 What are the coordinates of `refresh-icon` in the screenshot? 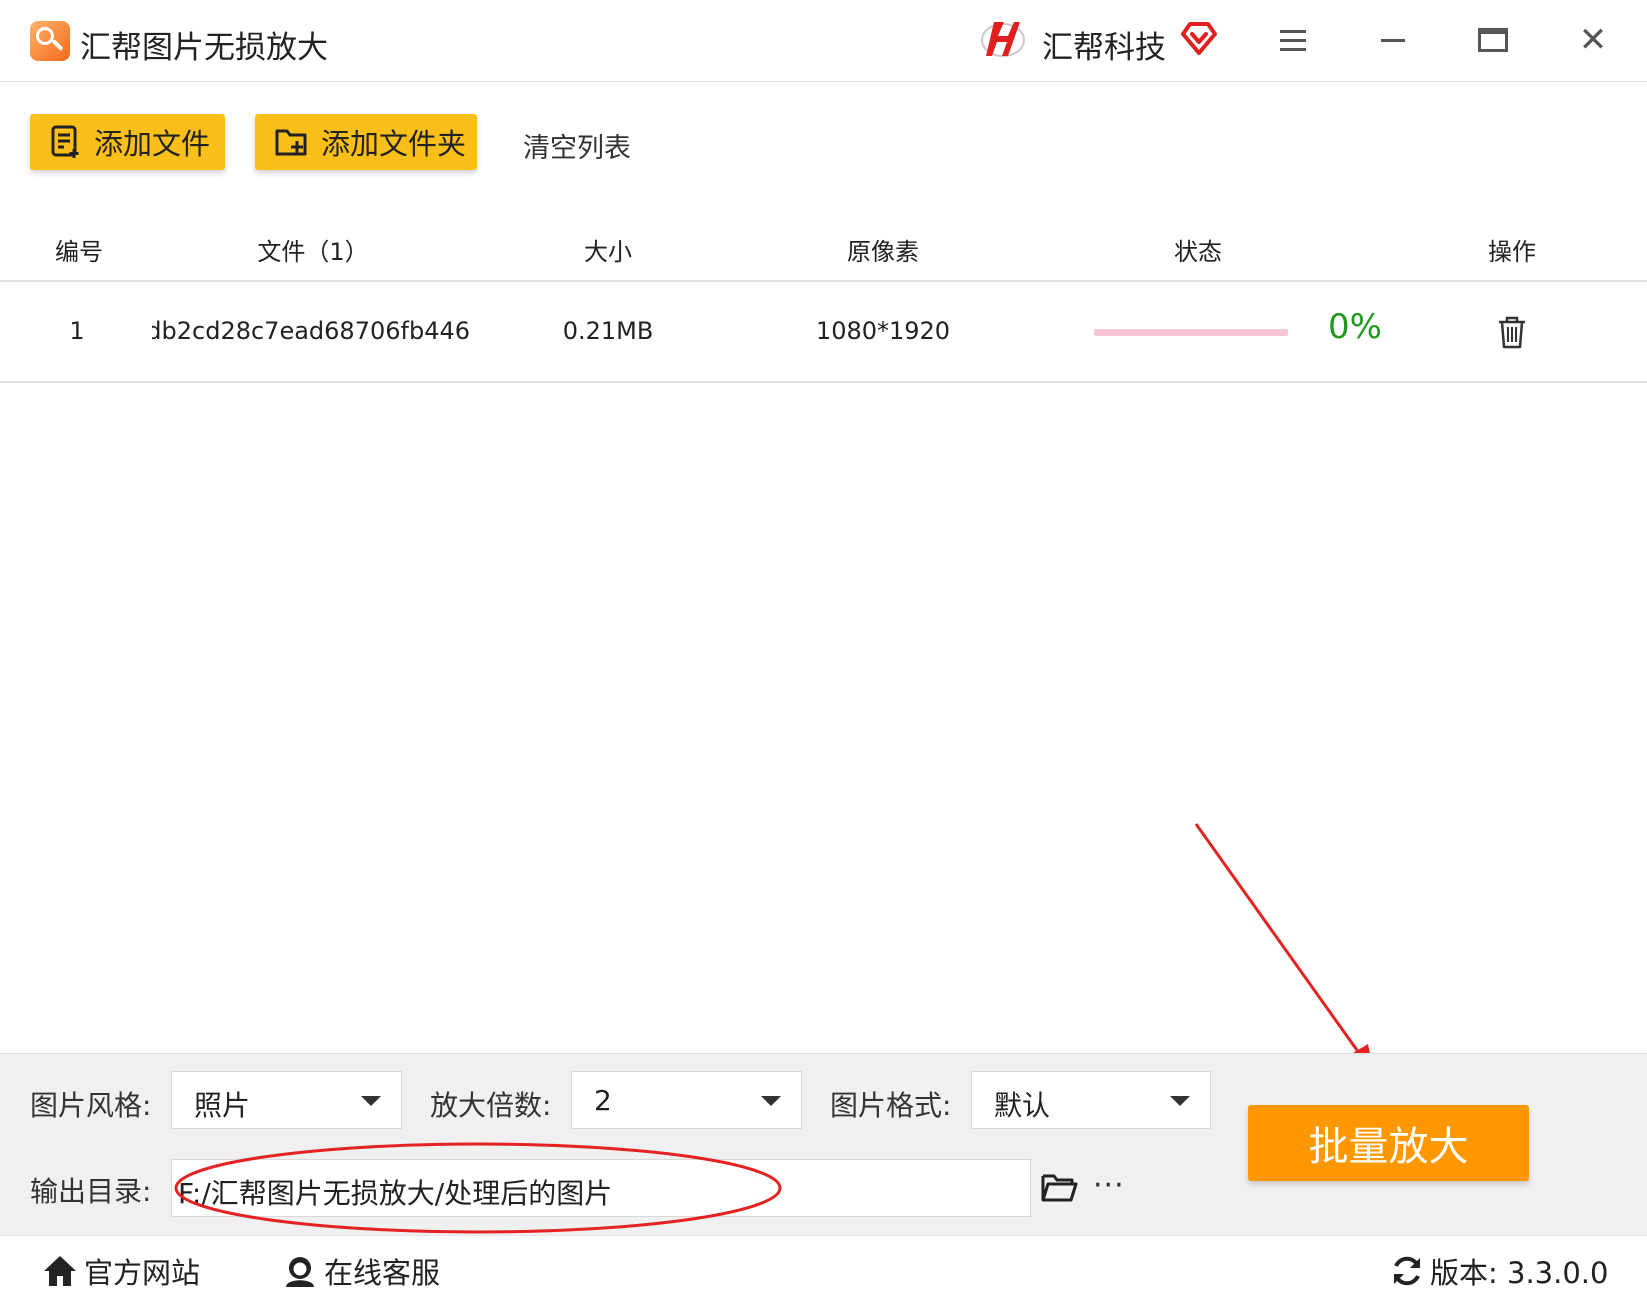 It's located at (1407, 1271).